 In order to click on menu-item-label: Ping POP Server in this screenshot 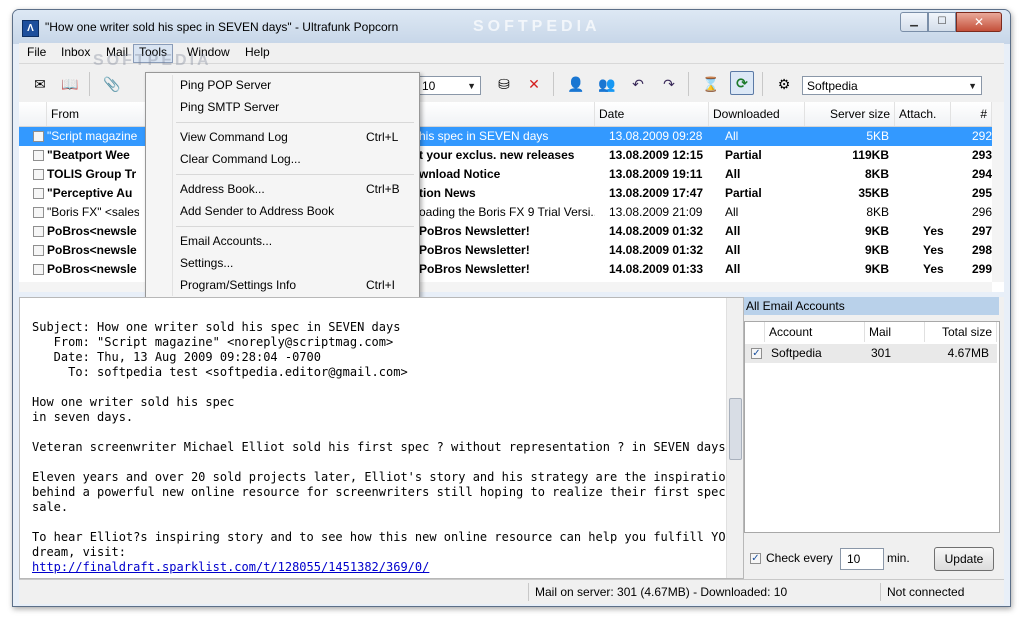, I will do `click(226, 85)`.